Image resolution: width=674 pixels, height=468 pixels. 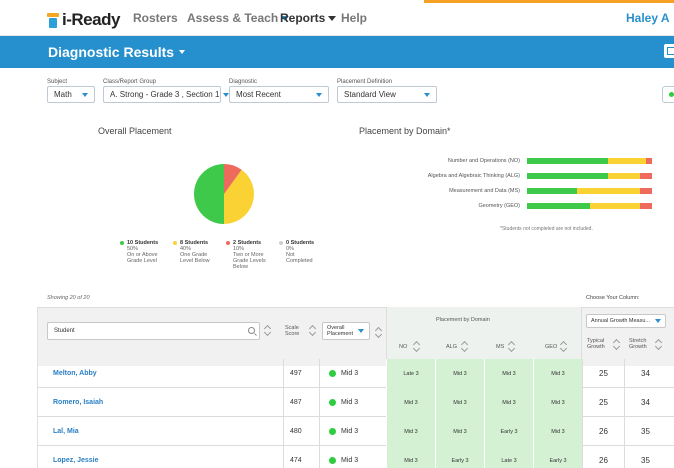 I want to click on diagnostic-select: Most Recent, so click(x=279, y=94).